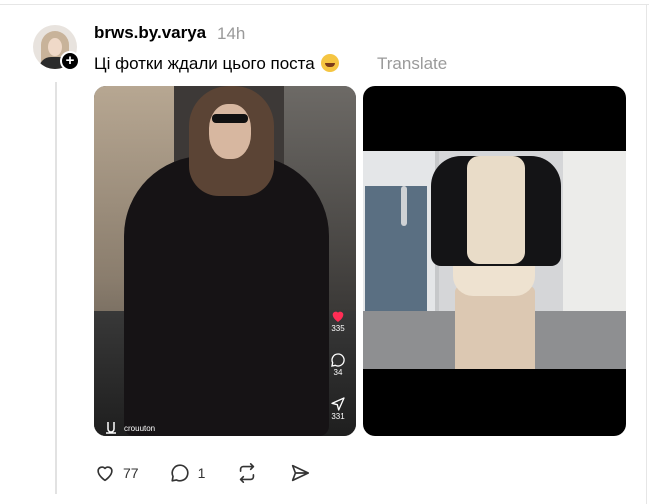 The image size is (649, 504). Describe the element at coordinates (338, 372) in the screenshot. I see `video-comment-count: 34` at that location.